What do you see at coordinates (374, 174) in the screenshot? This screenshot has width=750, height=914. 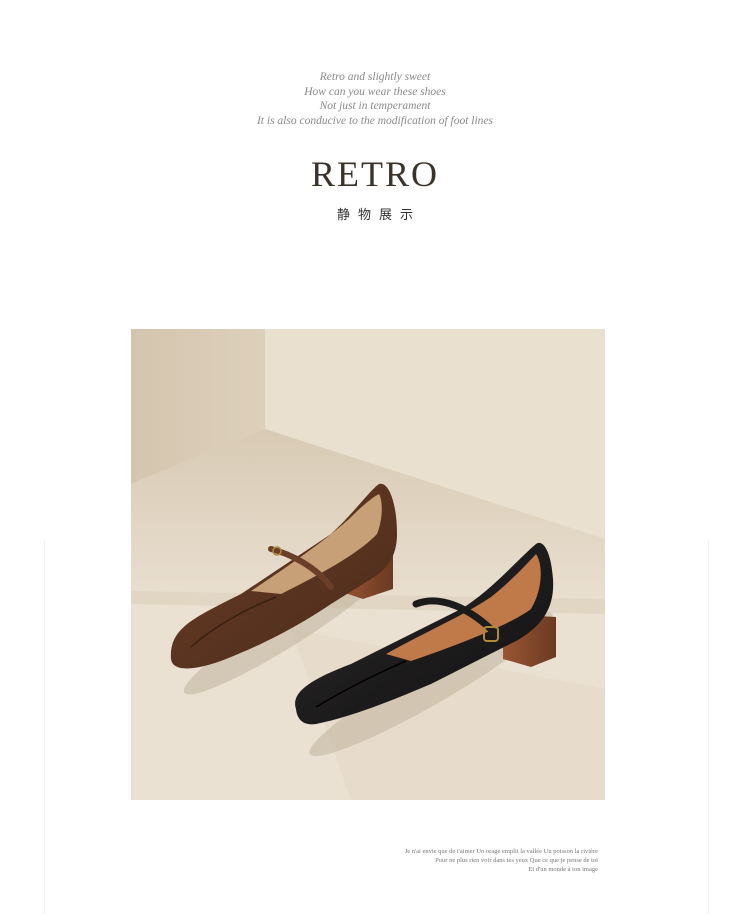 I see `page-title: RETRO` at bounding box center [374, 174].